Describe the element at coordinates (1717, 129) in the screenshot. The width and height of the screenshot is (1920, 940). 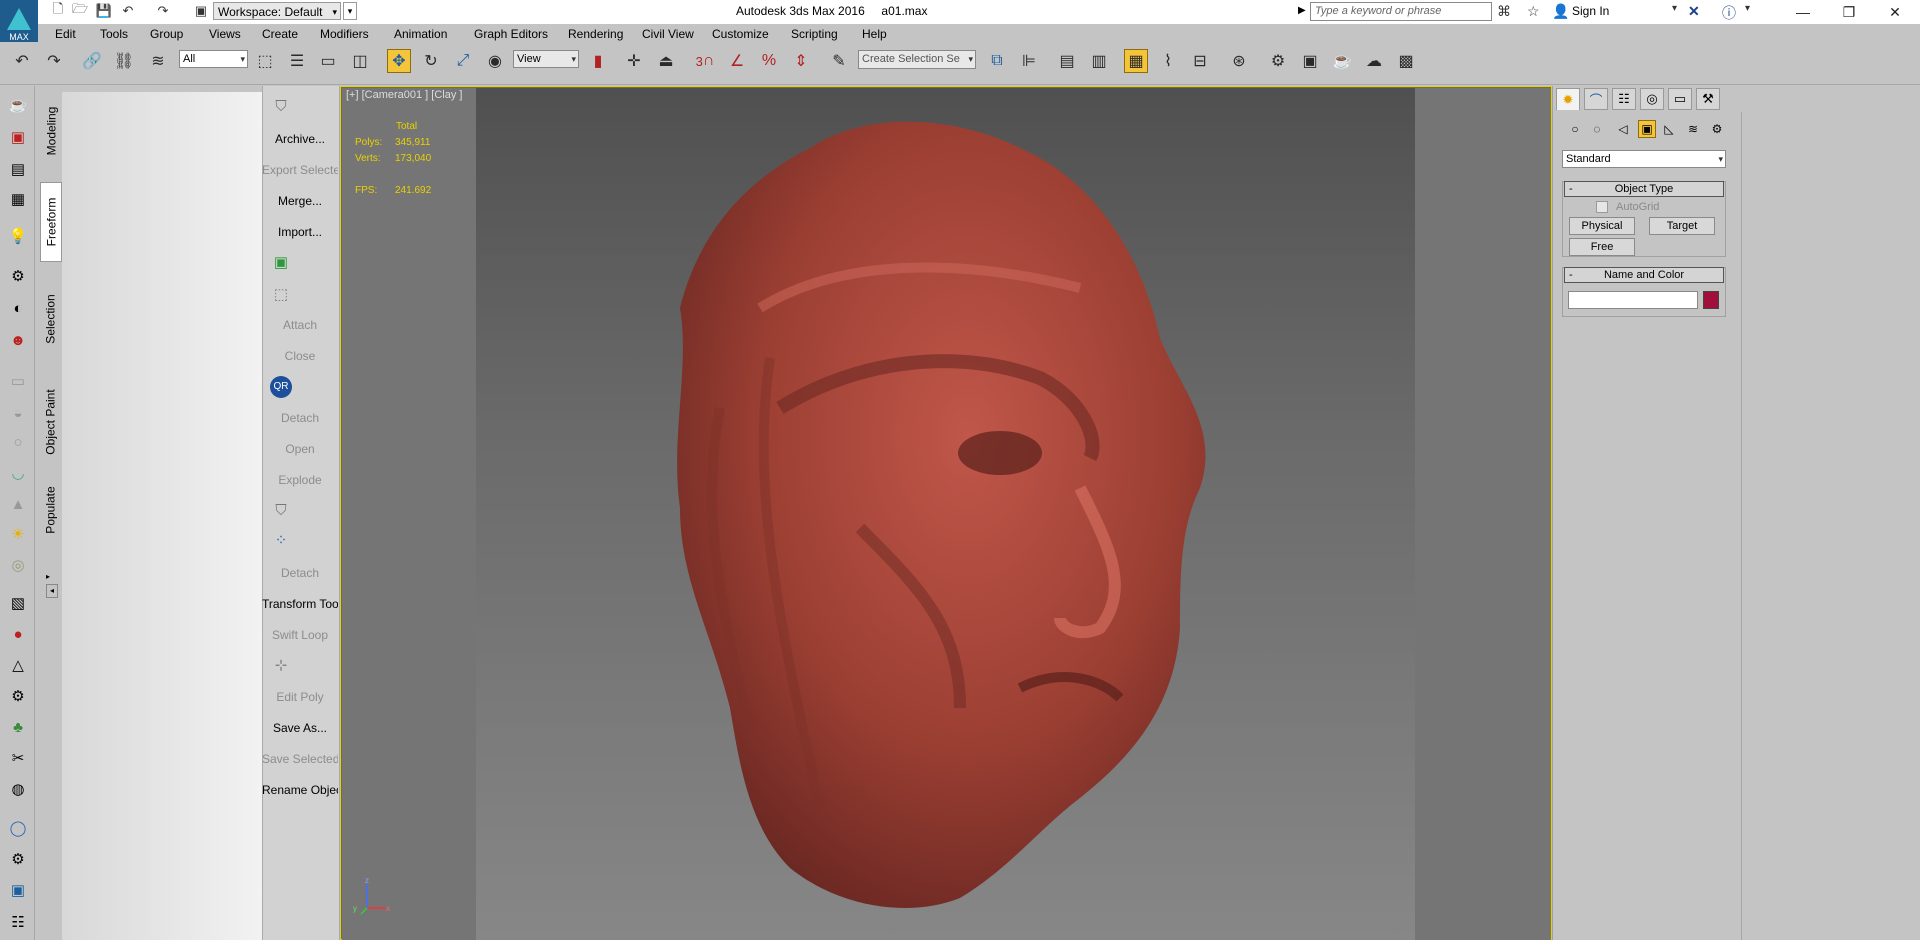
I see `systems-icon: ⚙` at that location.